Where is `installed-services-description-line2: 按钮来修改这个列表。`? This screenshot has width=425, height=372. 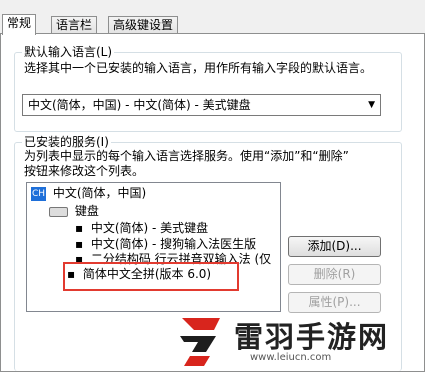 installed-services-description-line2: 按钮来修改这个列表。 is located at coordinates (84, 171).